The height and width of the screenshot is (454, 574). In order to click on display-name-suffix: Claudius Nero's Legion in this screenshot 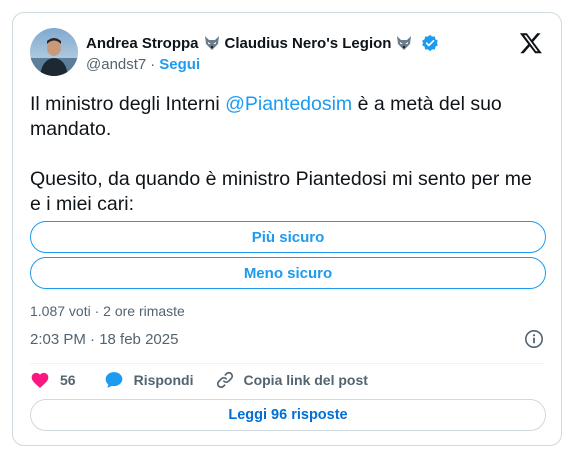, I will do `click(308, 43)`.